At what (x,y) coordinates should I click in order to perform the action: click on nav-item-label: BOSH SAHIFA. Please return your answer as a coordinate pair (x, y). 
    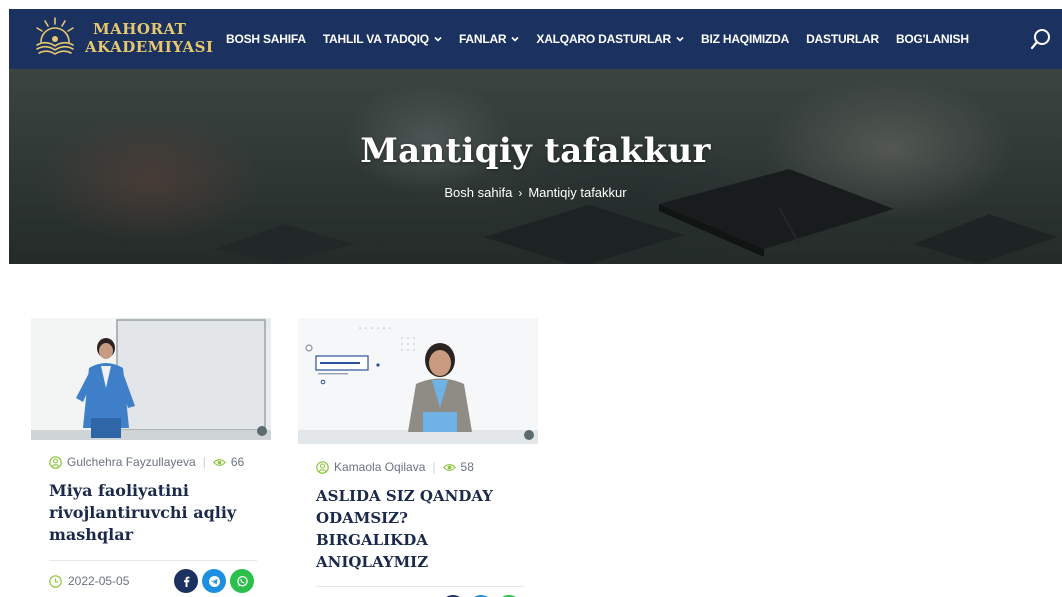
    Looking at the image, I should click on (266, 39).